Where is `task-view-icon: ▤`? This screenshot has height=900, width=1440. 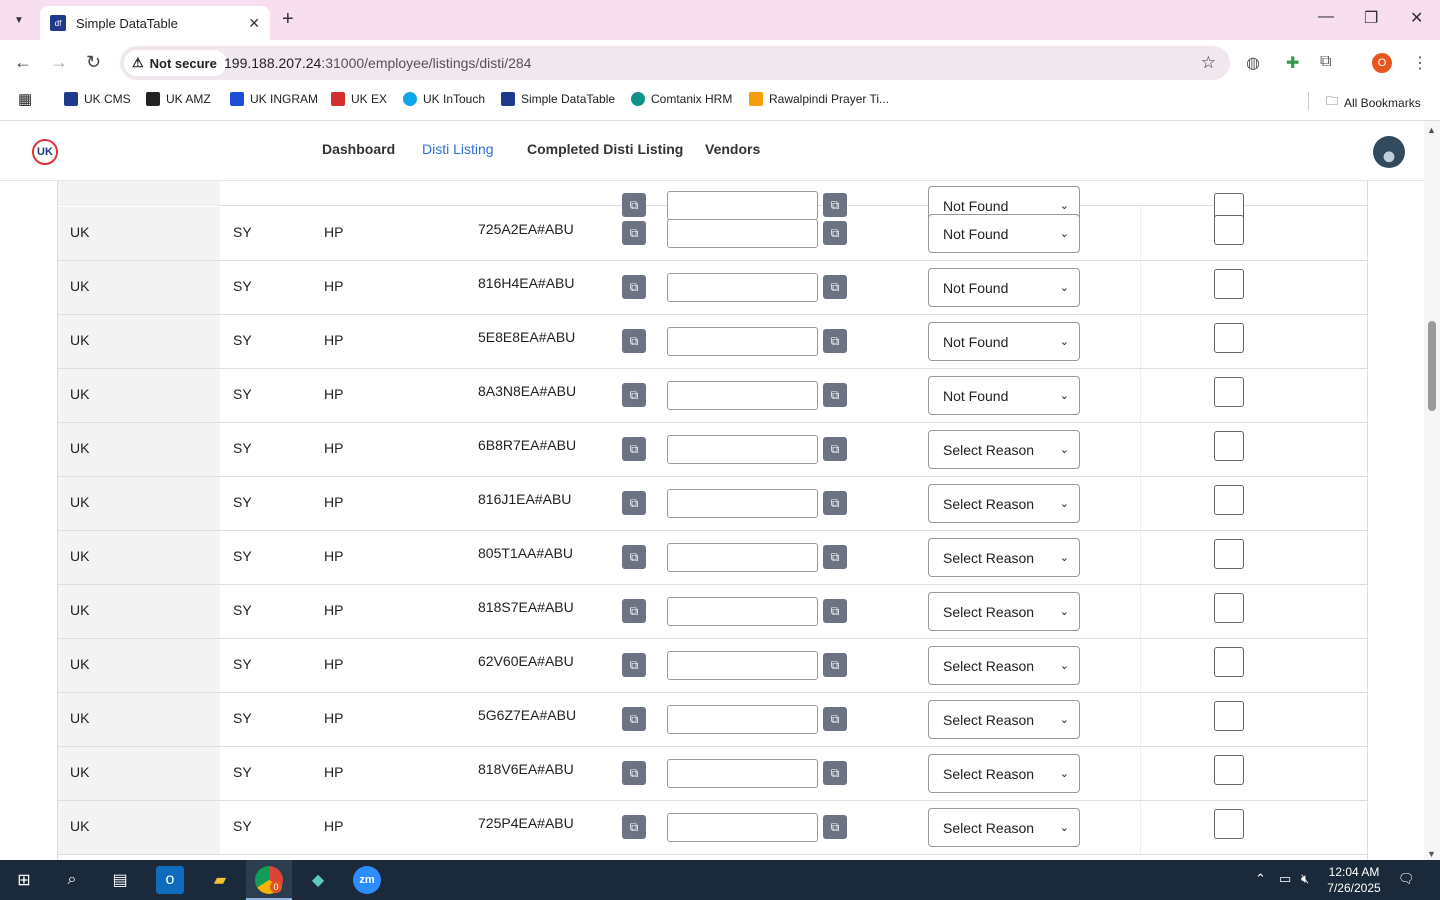
task-view-icon: ▤ is located at coordinates (120, 880).